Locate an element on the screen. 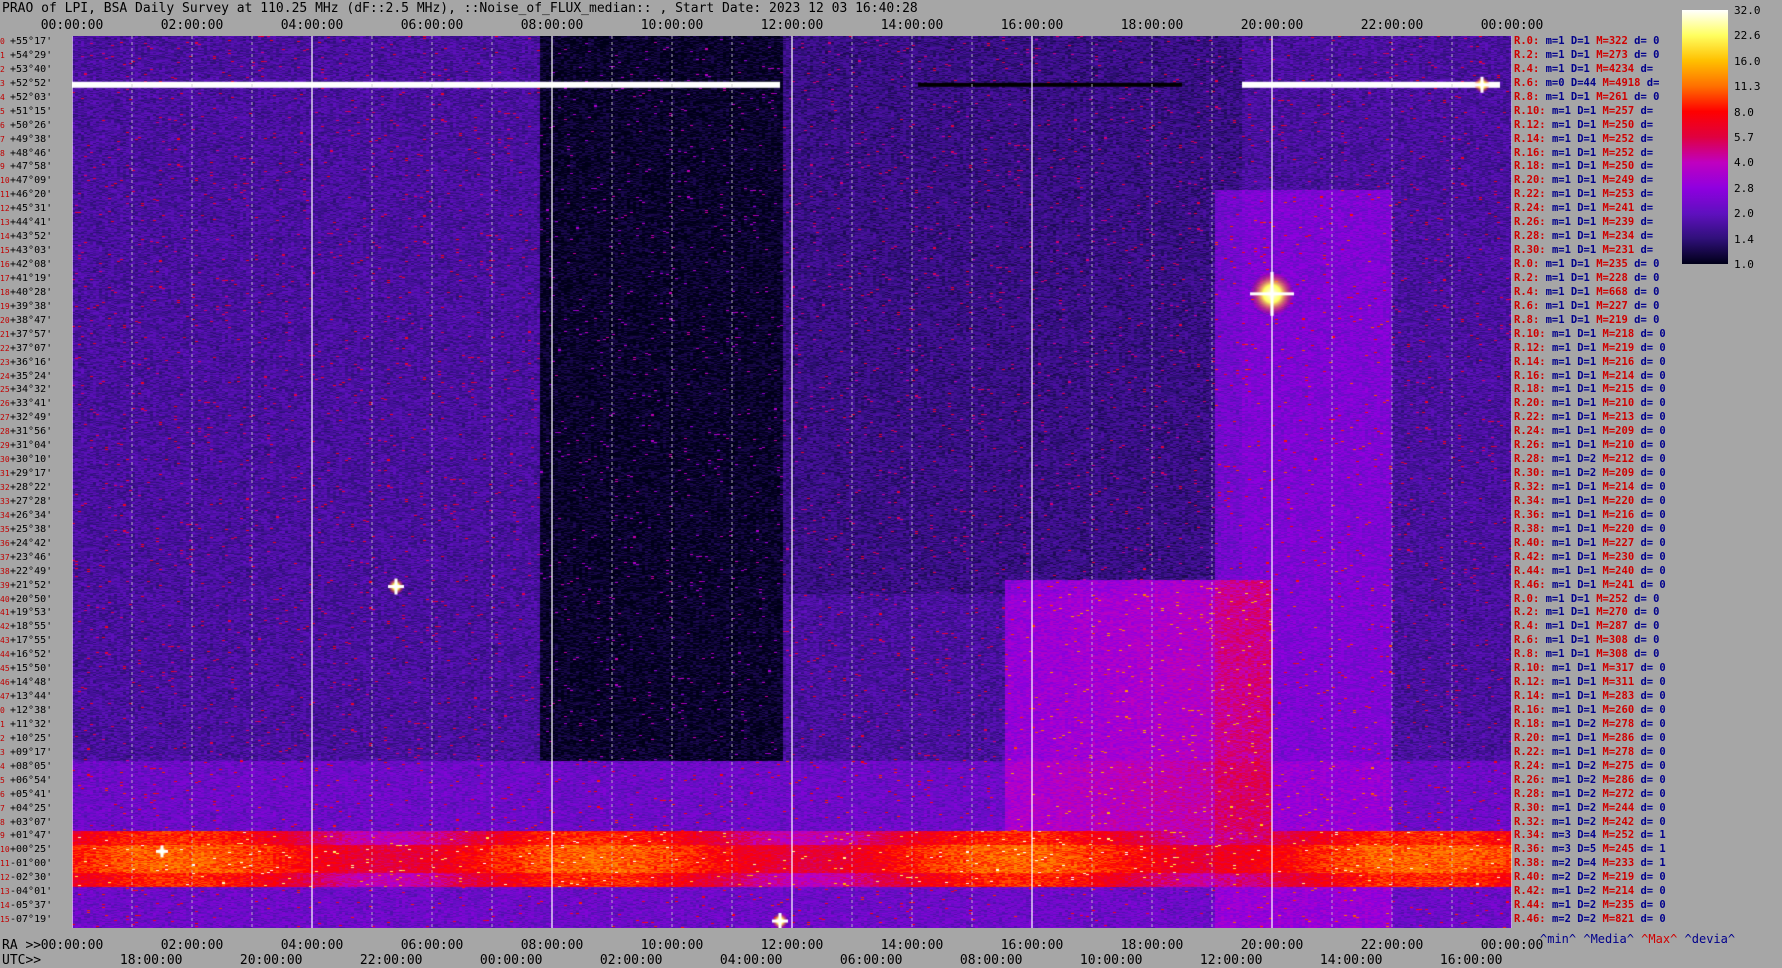 The image size is (1782, 968). row-stat: R.16: m=1 D=1 M=252 d= is located at coordinates (1583, 152).